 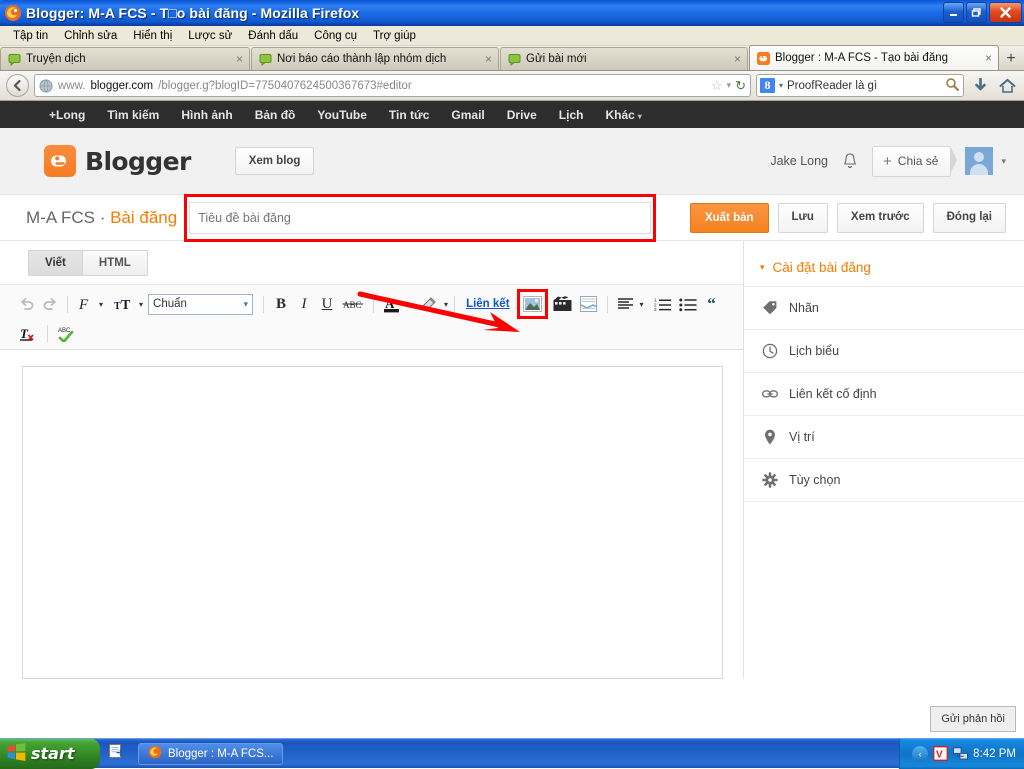 What do you see at coordinates (60, 217) in the screenshot?
I see `breadcrumb-blog-name: M-A FCS` at bounding box center [60, 217].